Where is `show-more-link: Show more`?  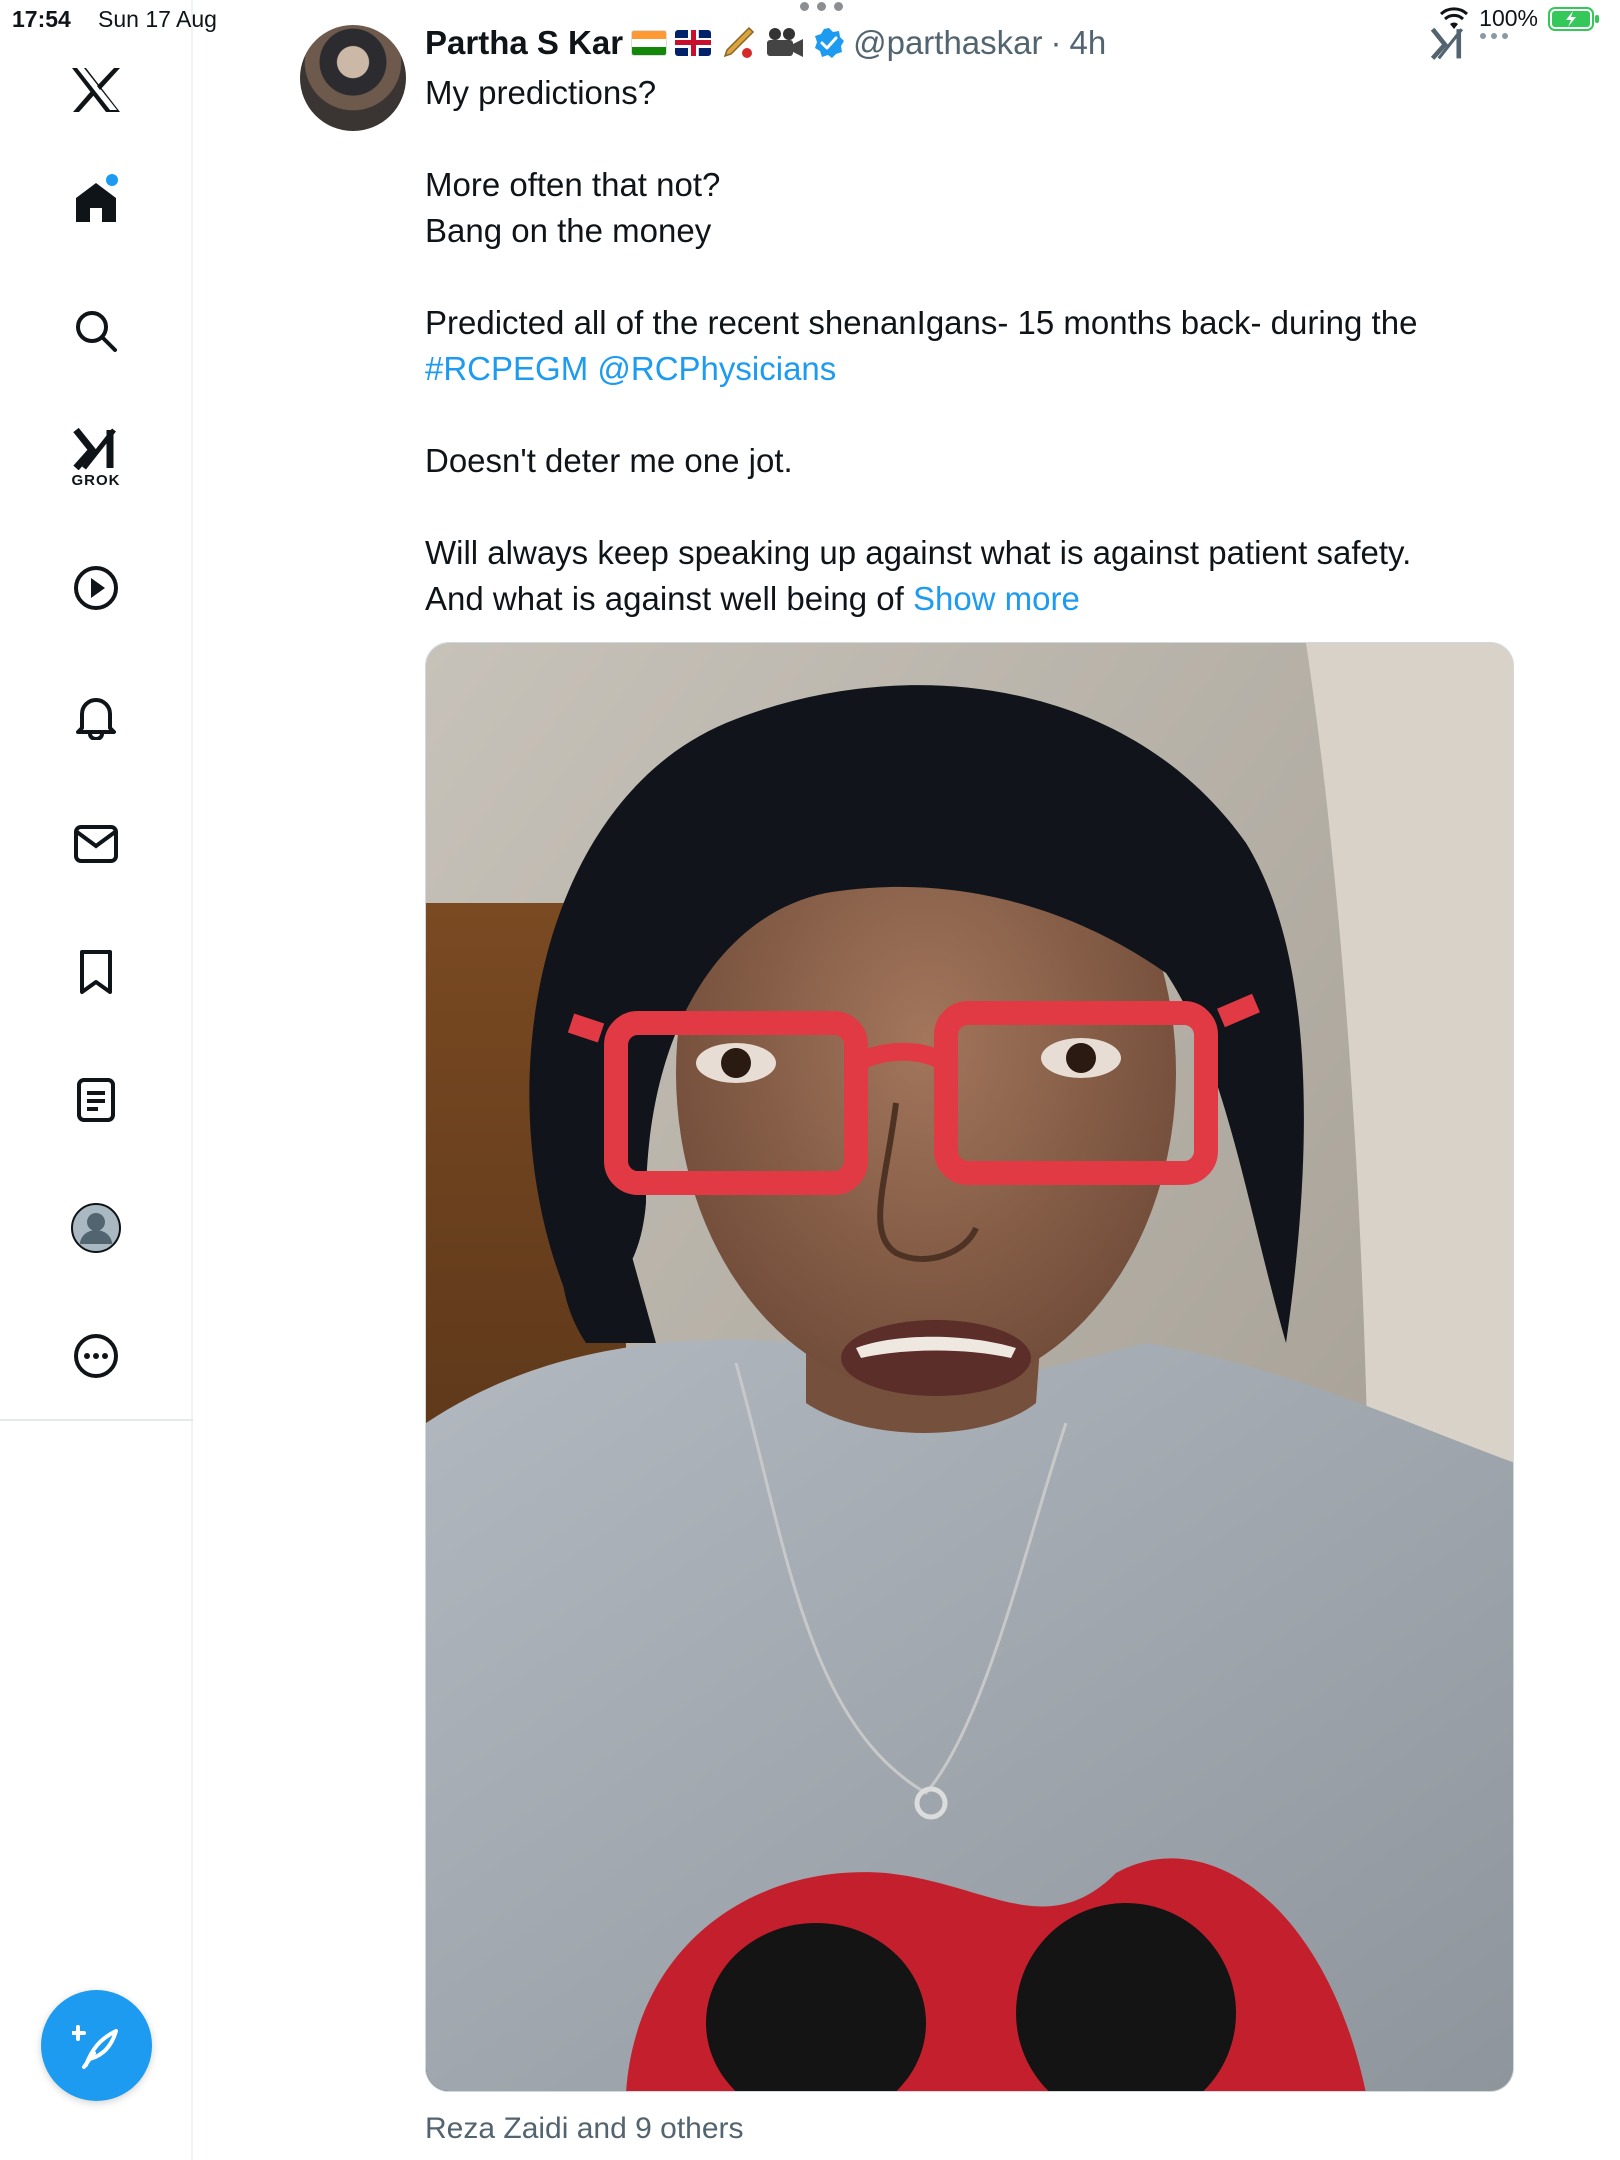
show-more-link: Show more is located at coordinates (996, 598).